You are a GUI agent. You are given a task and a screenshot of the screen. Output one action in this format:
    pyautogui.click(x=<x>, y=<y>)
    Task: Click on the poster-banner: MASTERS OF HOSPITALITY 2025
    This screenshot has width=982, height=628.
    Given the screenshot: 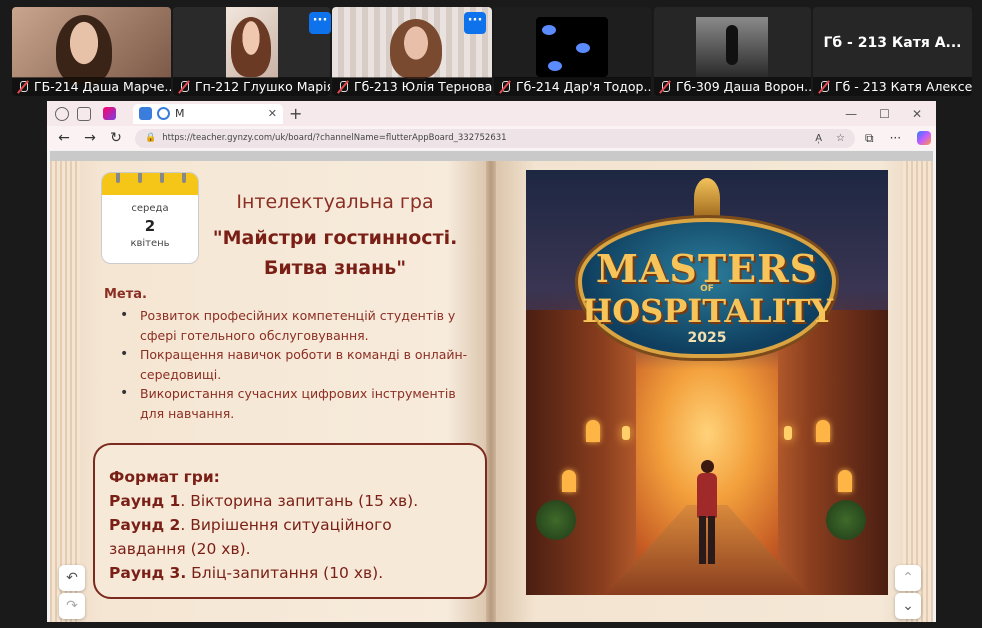 What is the action you would take?
    pyautogui.click(x=707, y=288)
    